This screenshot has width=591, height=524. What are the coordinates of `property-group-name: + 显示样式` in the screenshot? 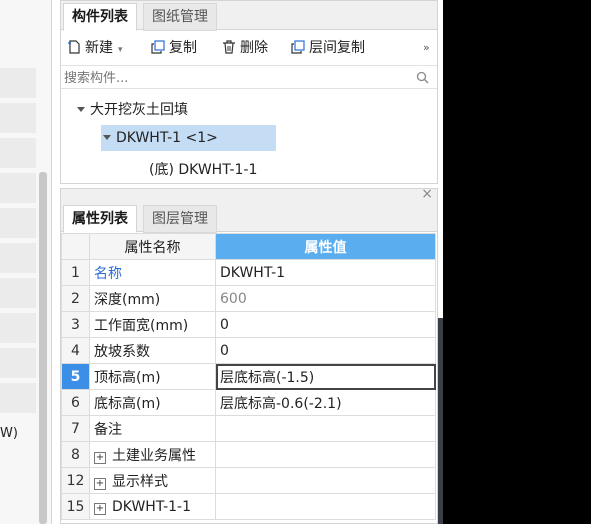 It's located at (152, 480).